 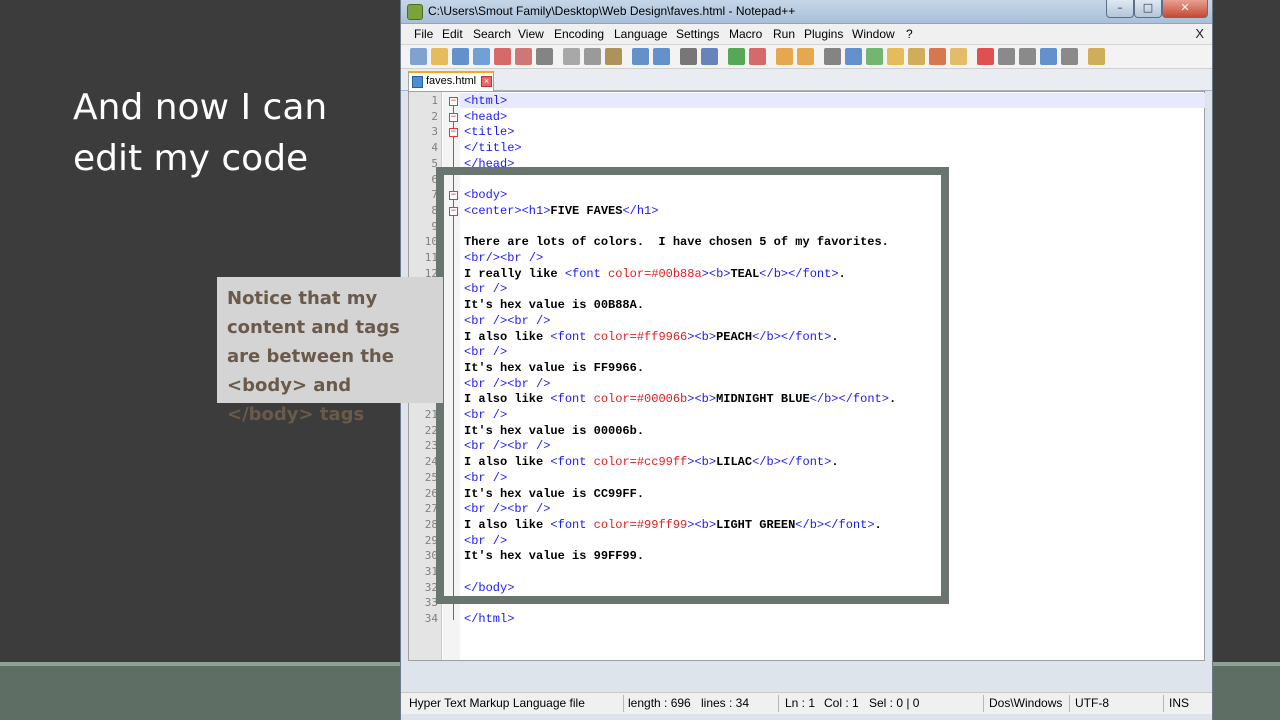 I want to click on notepad-app-icon, so click(x=415, y=12).